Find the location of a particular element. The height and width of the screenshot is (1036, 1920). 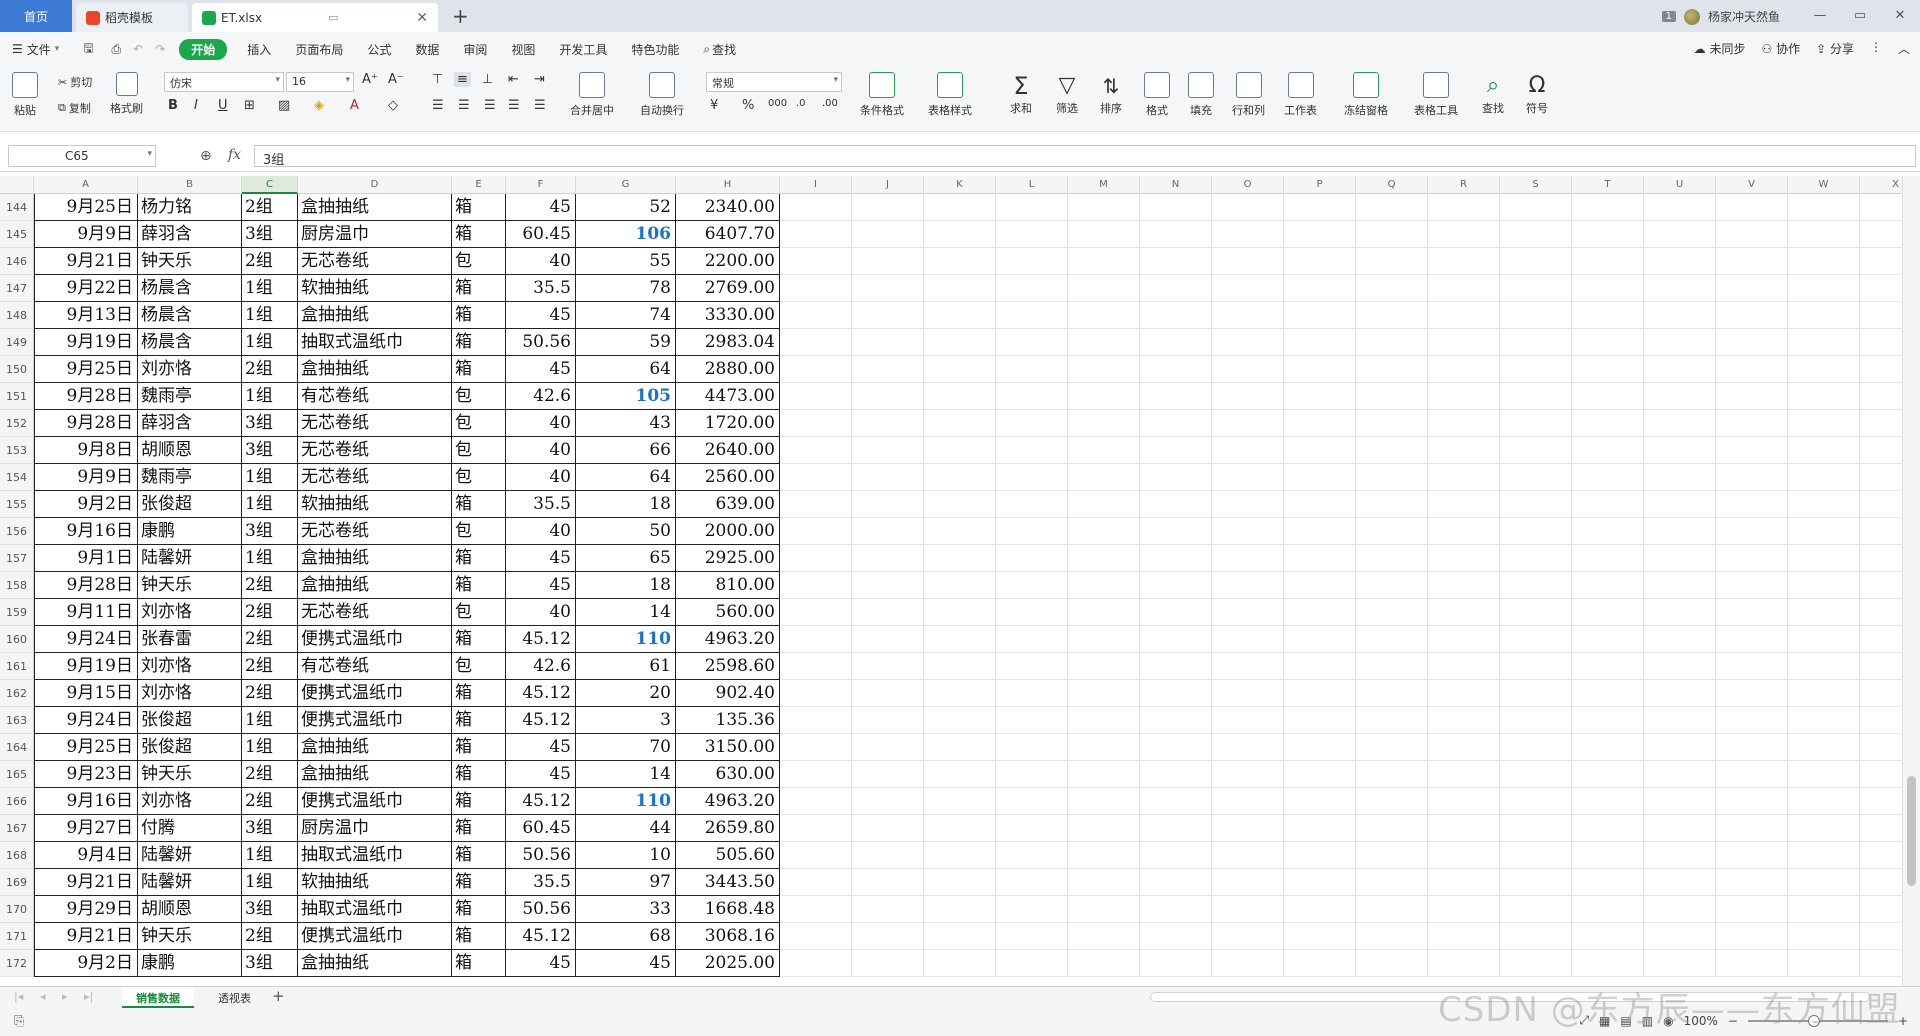

zoom-formula-icon: ⊕ is located at coordinates (206, 156).